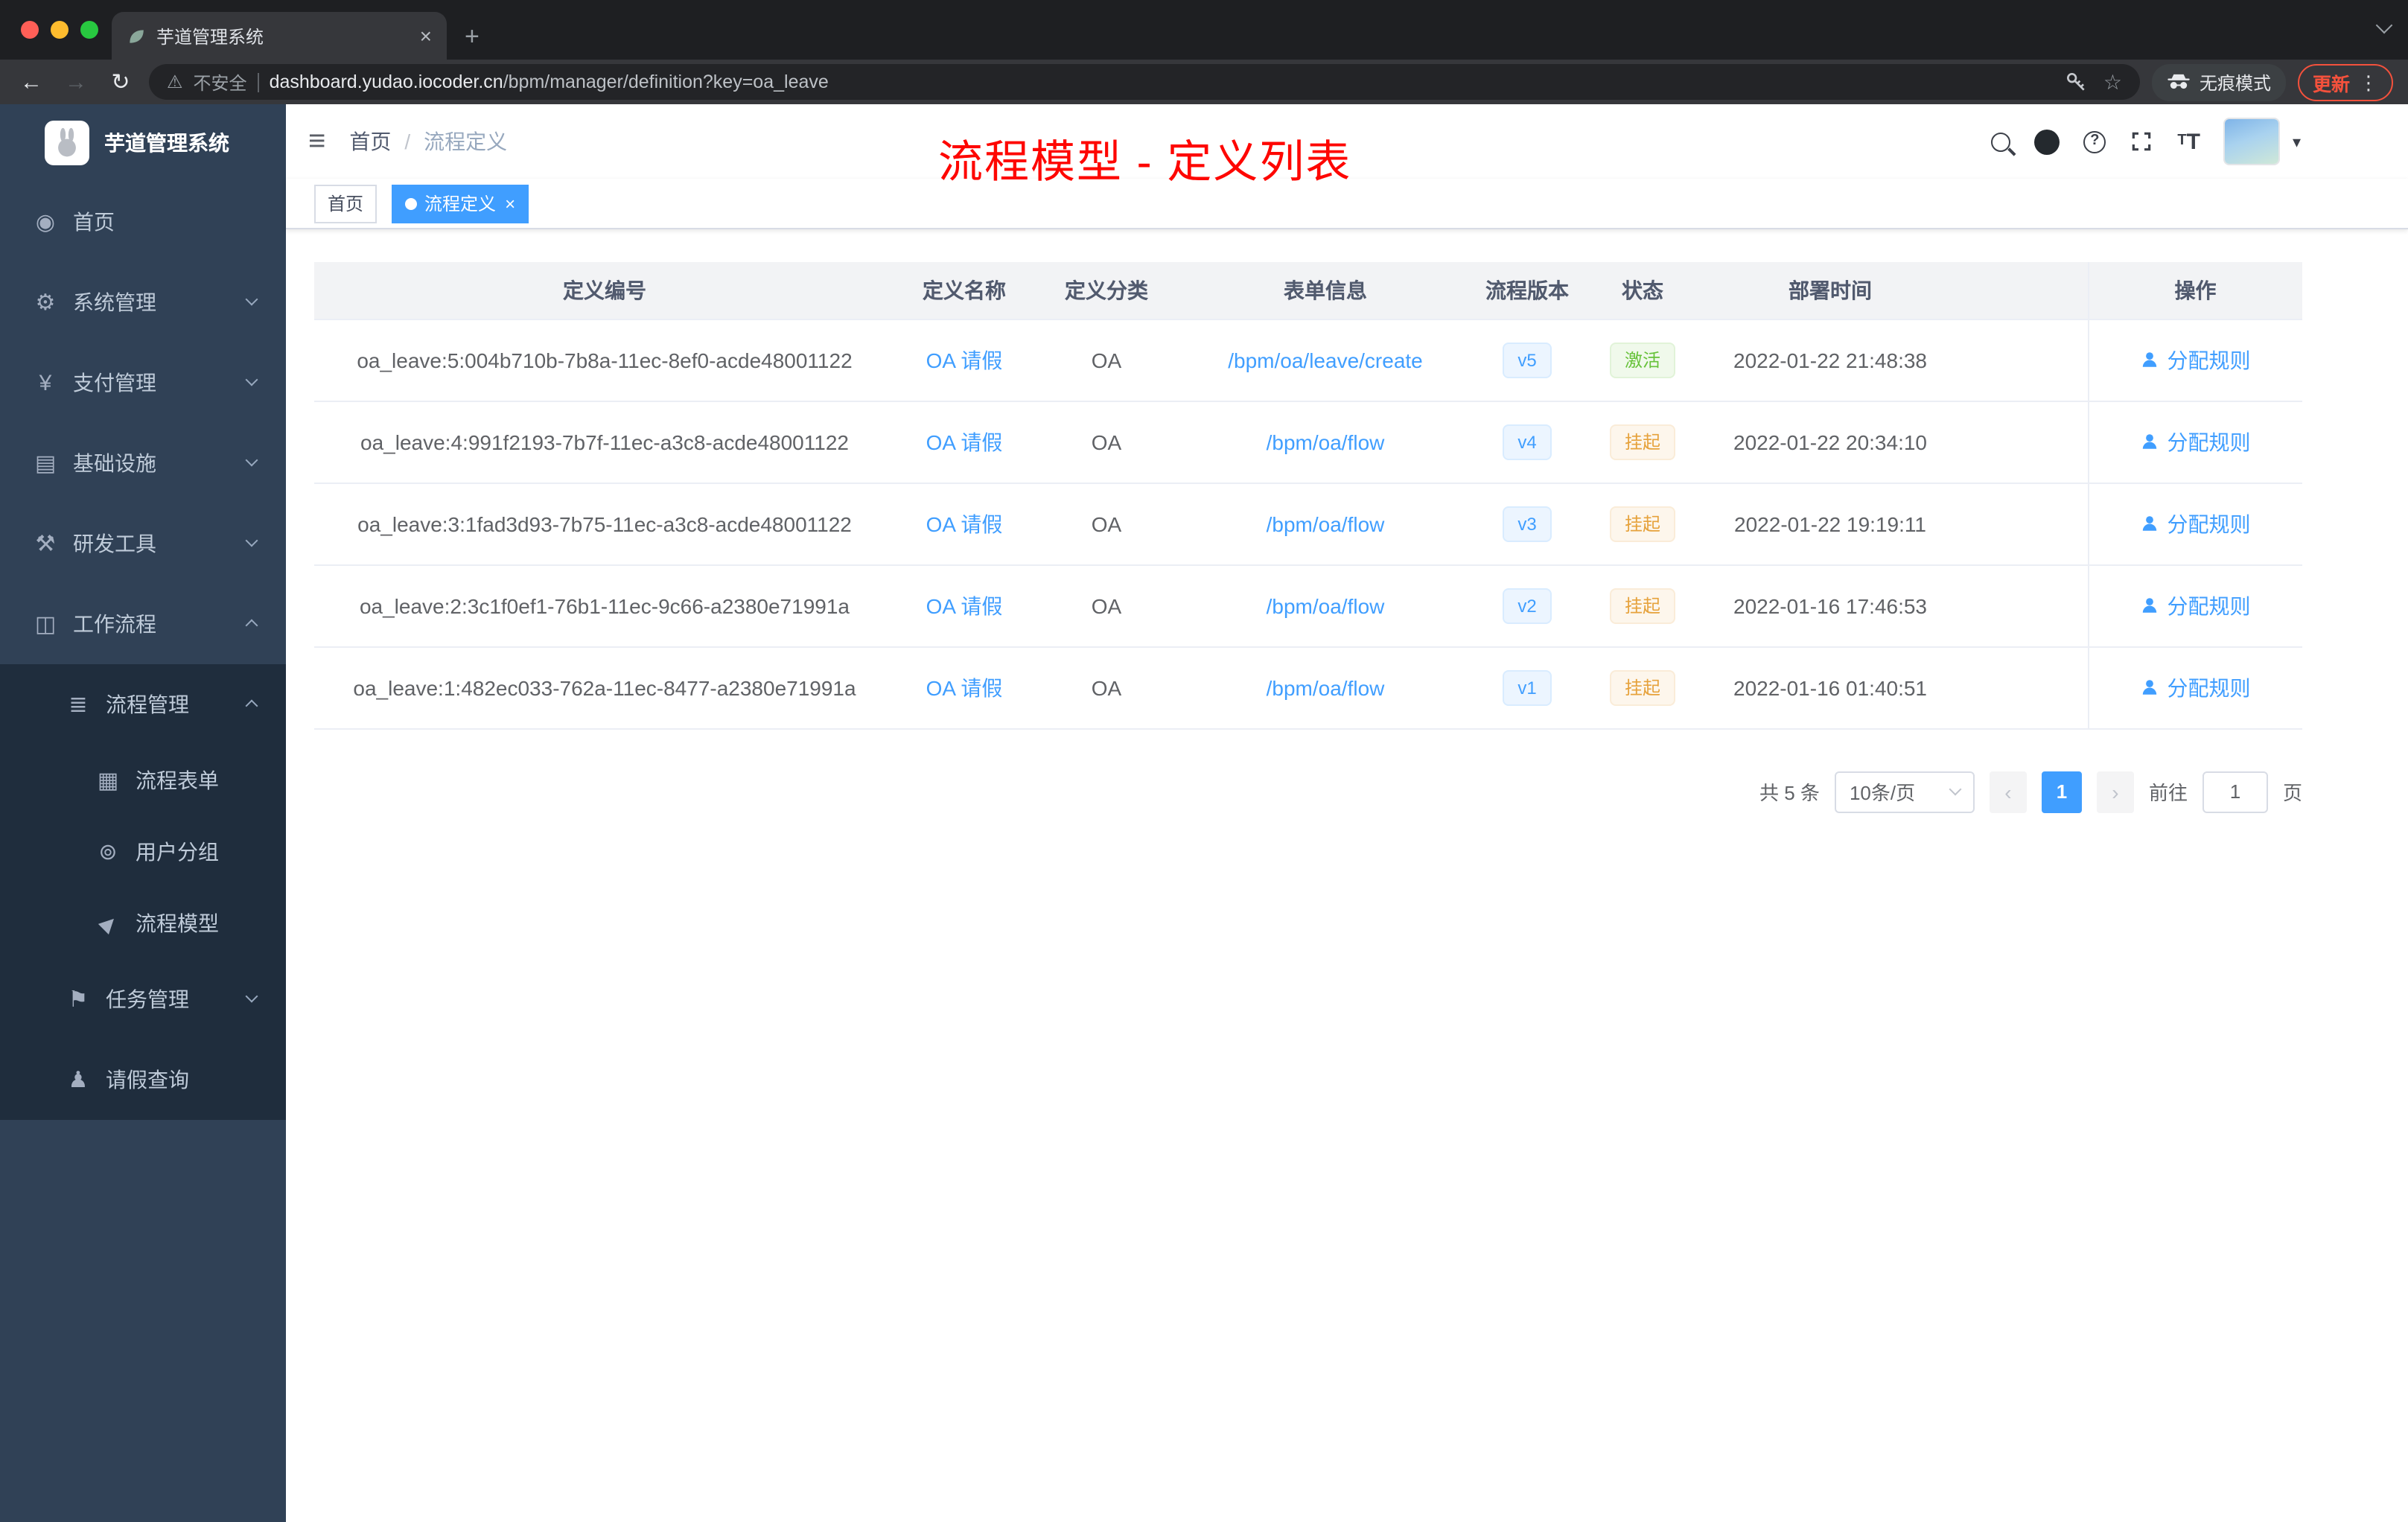 The height and width of the screenshot is (1522, 2408). What do you see at coordinates (175, 81) in the screenshot?
I see `security-warning-icon: ⚠` at bounding box center [175, 81].